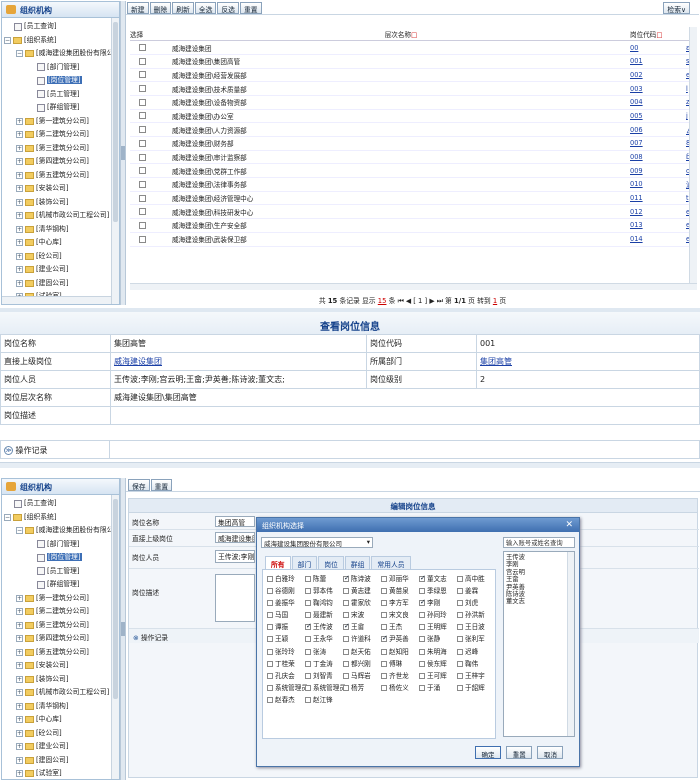 The height and width of the screenshot is (780, 700). Describe the element at coordinates (539, 579) in the screenshot. I see `selected-person: 王畲` at that location.